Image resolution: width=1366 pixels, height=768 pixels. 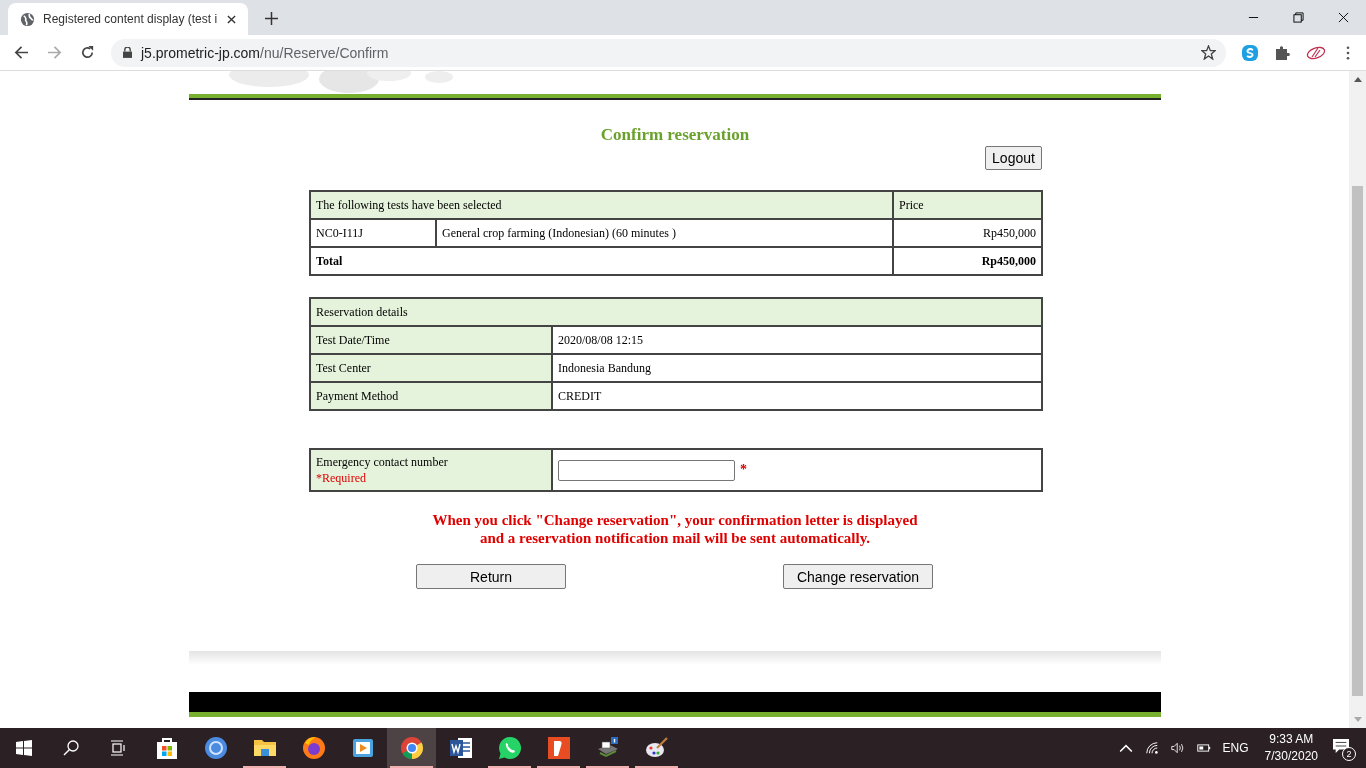 I want to click on clock: 9:33 AM 7/30/2020, so click(x=1291, y=748).